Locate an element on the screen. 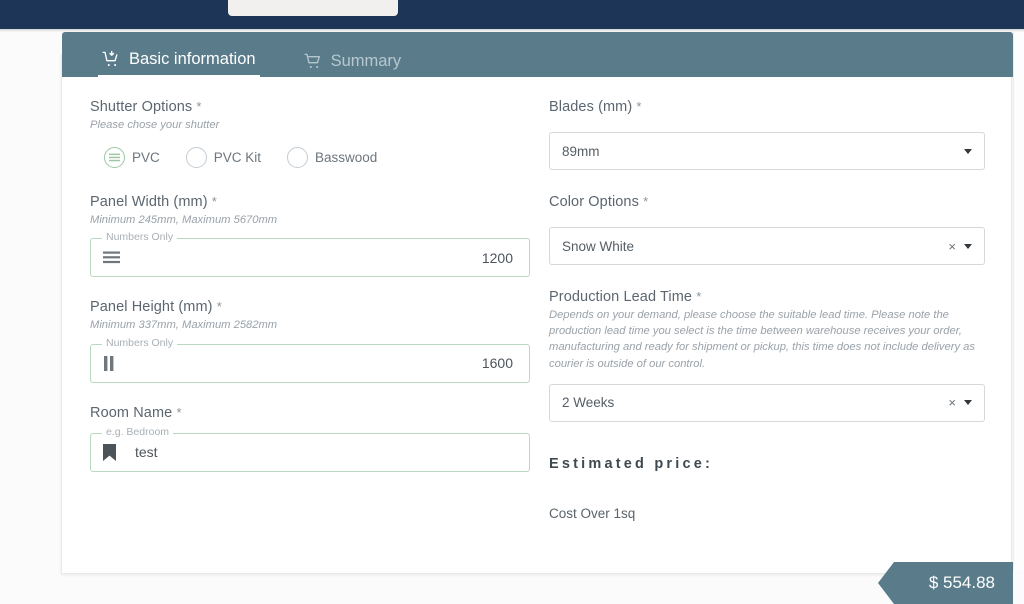 The width and height of the screenshot is (1024, 604). lead-time-select: 2 Weeks × is located at coordinates (767, 402).